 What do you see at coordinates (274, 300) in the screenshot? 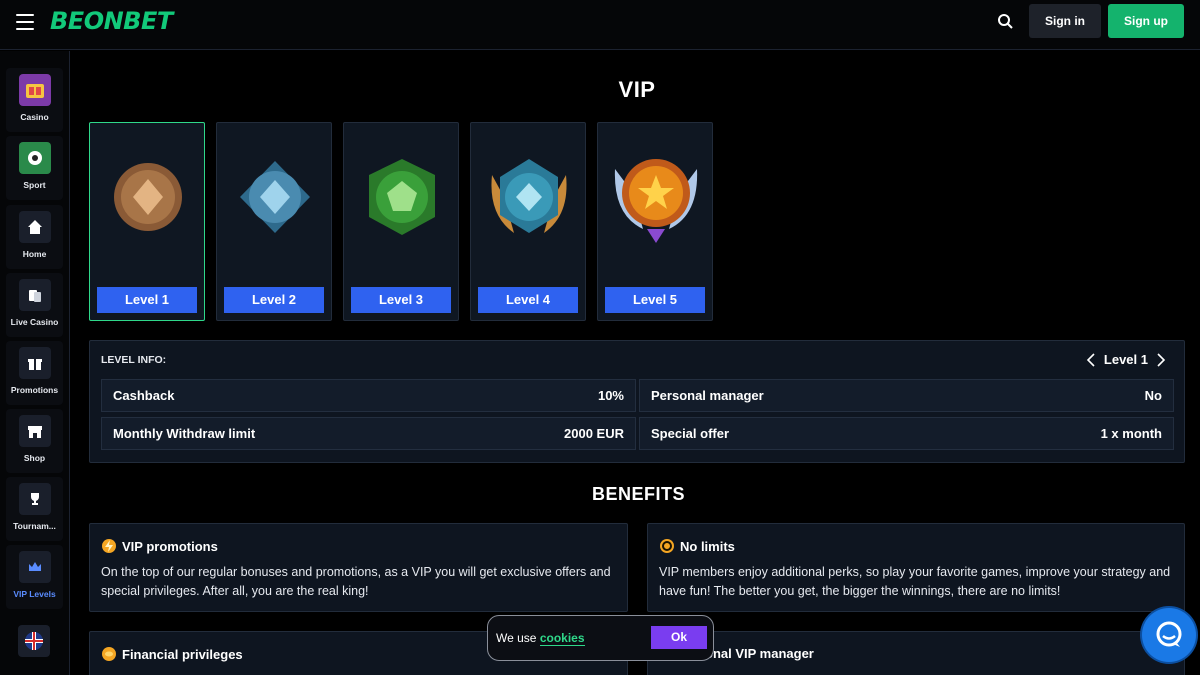
I see `level-2-button: Level 2` at bounding box center [274, 300].